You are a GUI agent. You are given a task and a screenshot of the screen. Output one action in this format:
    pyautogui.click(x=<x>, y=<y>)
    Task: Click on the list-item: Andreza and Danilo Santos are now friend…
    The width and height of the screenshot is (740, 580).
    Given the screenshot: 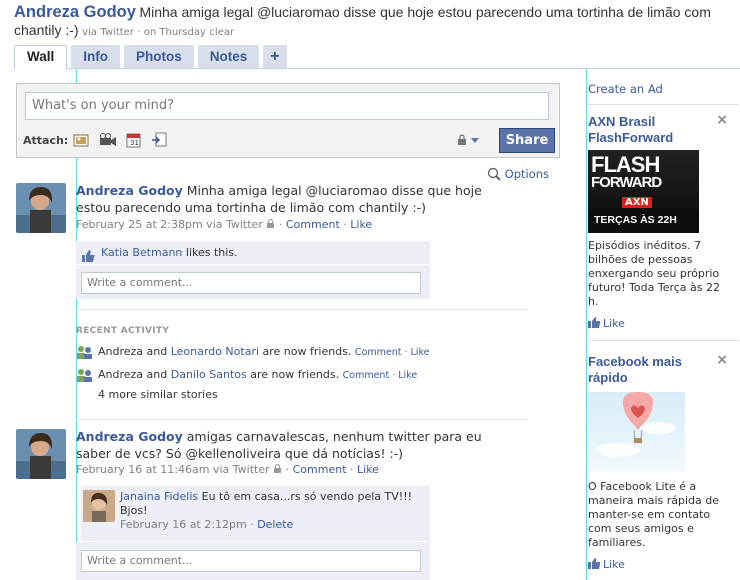 What is the action you would take?
    pyautogui.click(x=246, y=375)
    